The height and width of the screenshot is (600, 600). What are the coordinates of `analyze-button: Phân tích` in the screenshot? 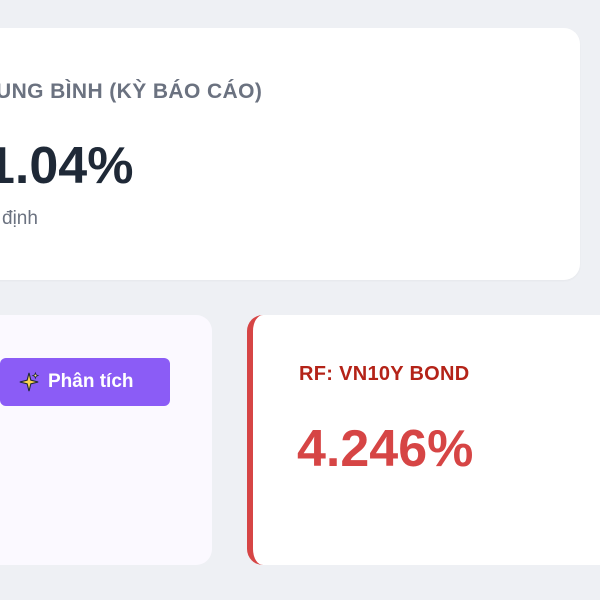 It's located at (85, 382).